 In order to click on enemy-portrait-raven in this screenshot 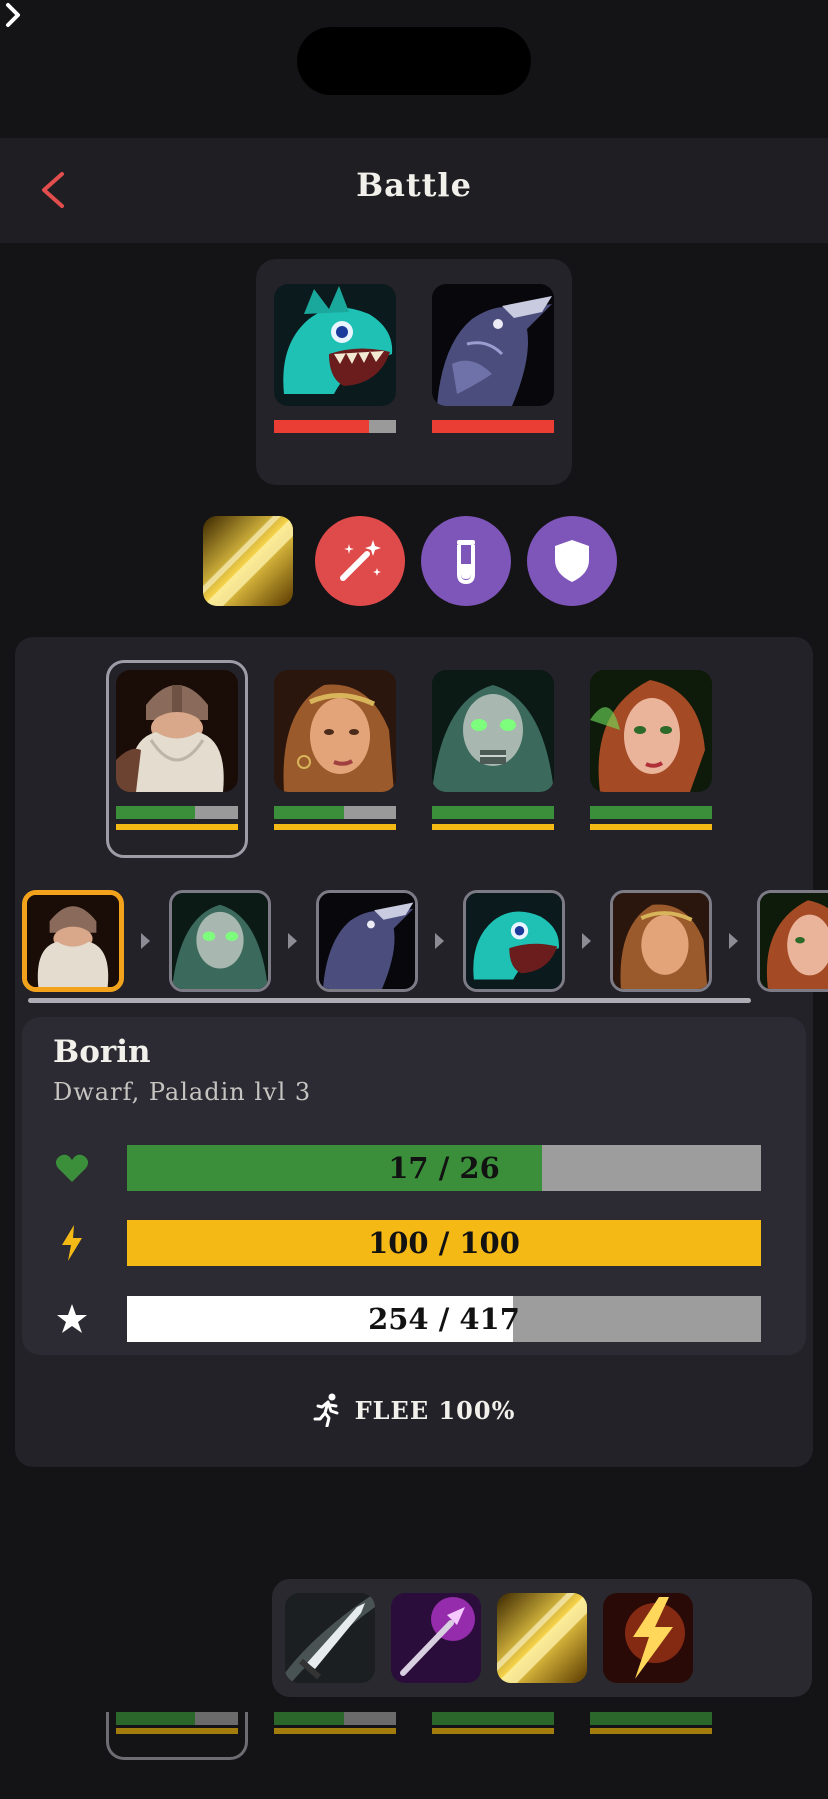, I will do `click(493, 345)`.